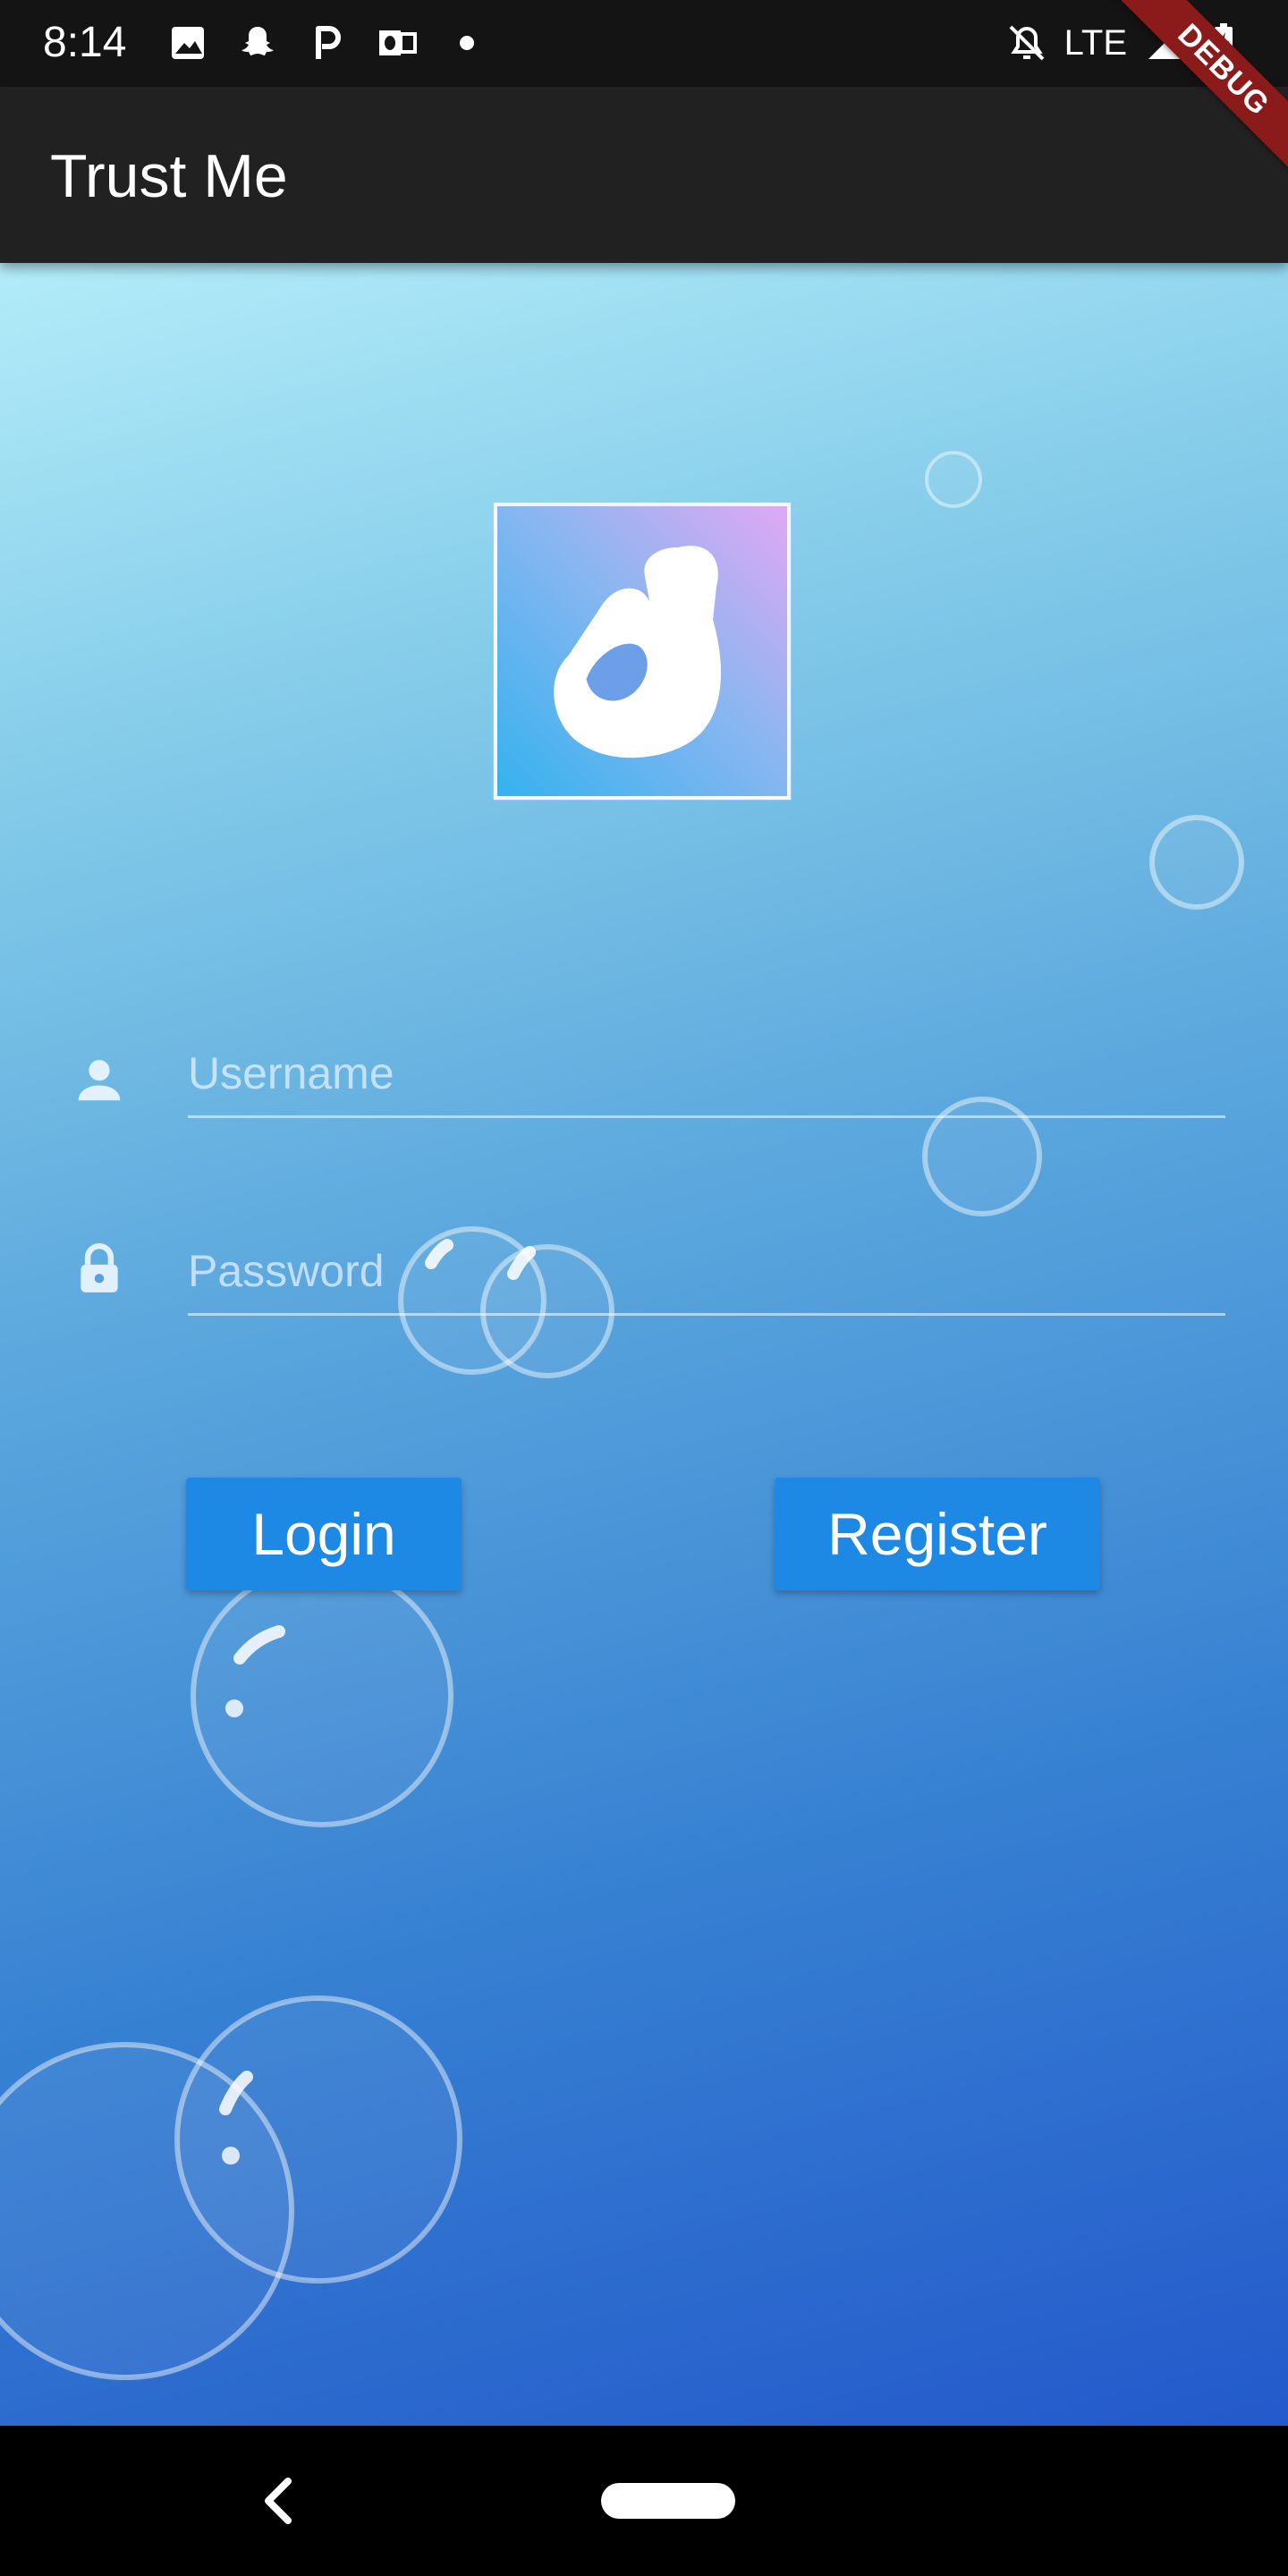 This screenshot has width=1288, height=2576. What do you see at coordinates (85, 42) in the screenshot?
I see `status-time: 8:14` at bounding box center [85, 42].